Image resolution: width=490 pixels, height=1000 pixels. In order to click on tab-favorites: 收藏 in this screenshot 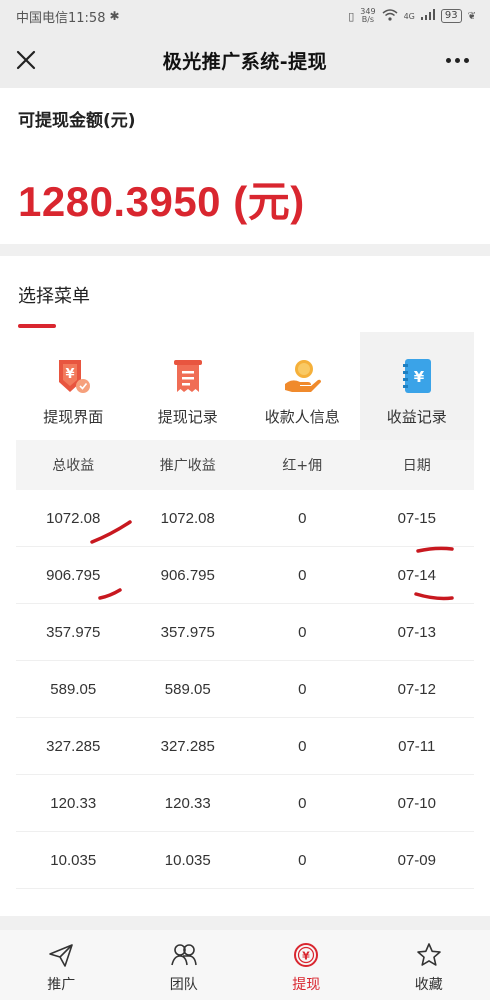, I will do `click(429, 965)`.